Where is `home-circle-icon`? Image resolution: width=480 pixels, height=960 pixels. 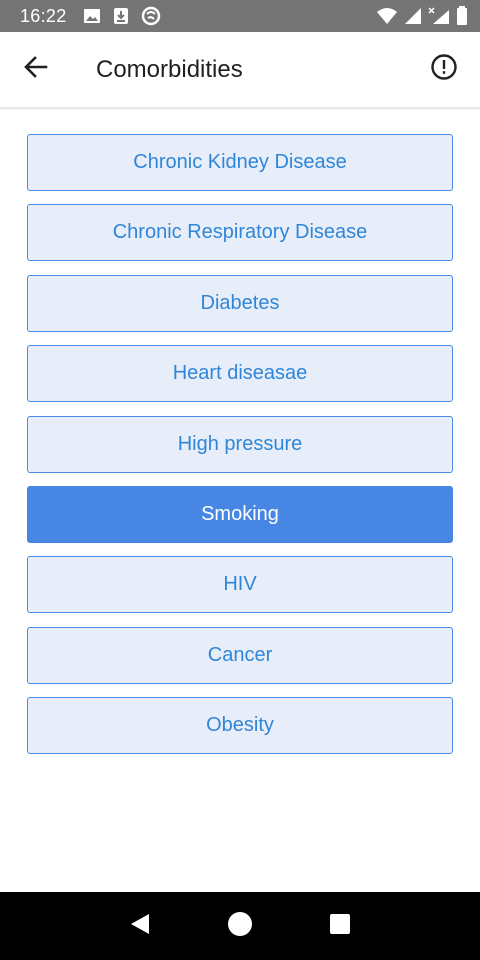
home-circle-icon is located at coordinates (240, 926).